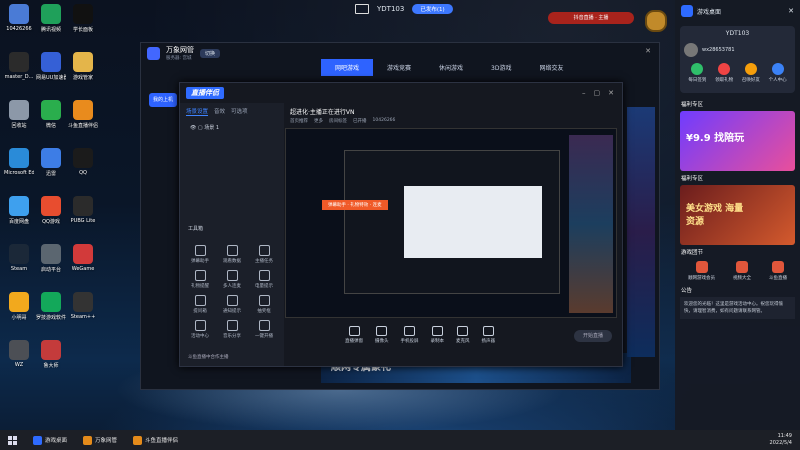 This screenshot has height=450, width=800. Describe the element at coordinates (501, 67) in the screenshot. I see `tab-3D游戏: 3D游戏` at that location.